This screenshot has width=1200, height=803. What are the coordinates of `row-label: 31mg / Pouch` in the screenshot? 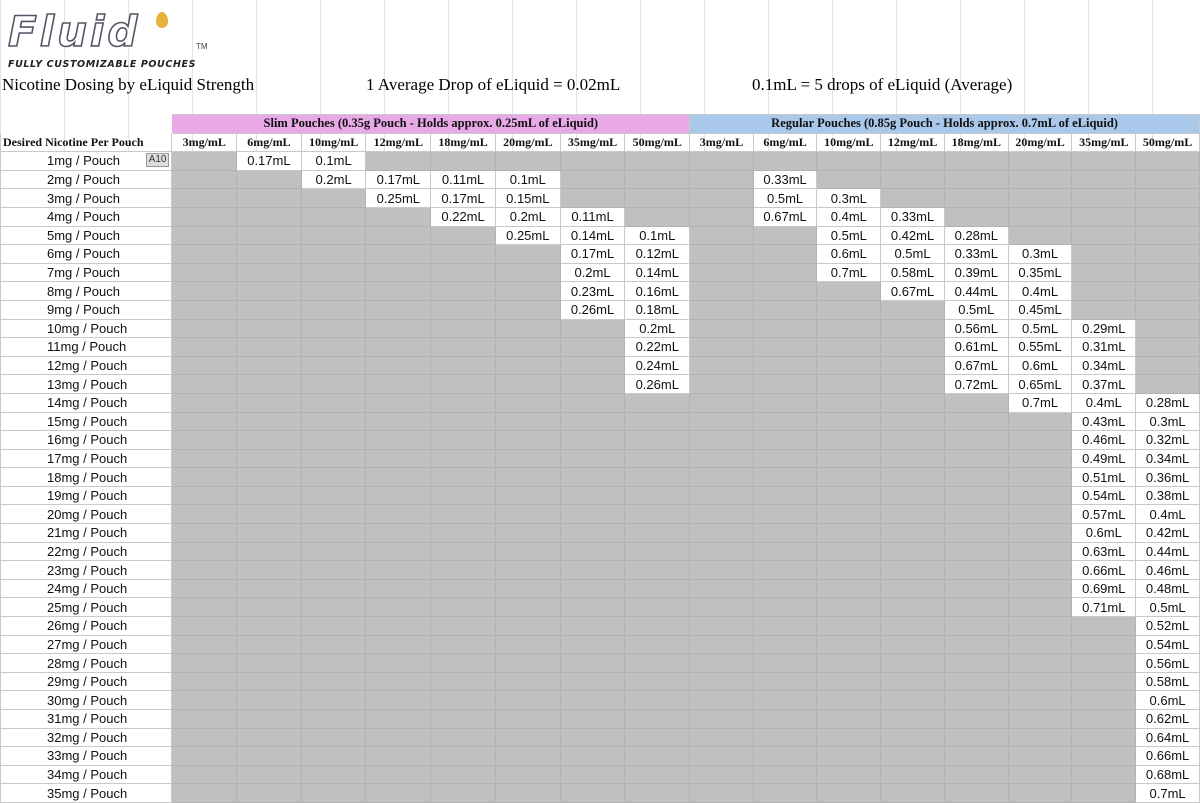 It's located at (86, 719).